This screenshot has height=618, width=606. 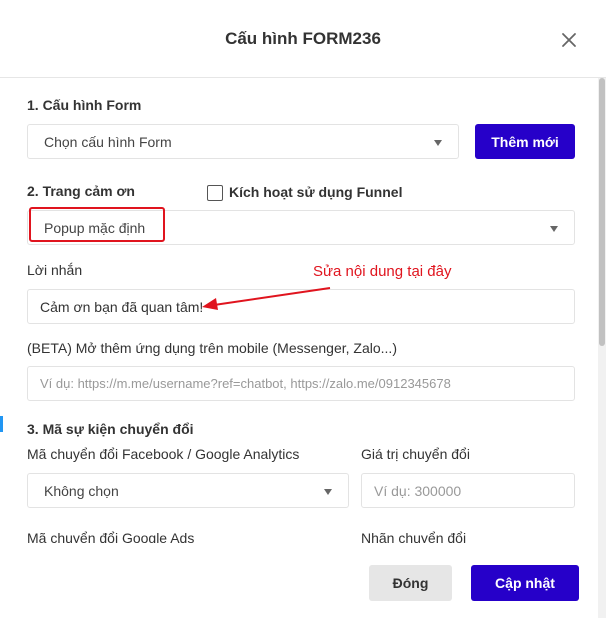 I want to click on annotation-highlight-box, so click(x=97, y=224).